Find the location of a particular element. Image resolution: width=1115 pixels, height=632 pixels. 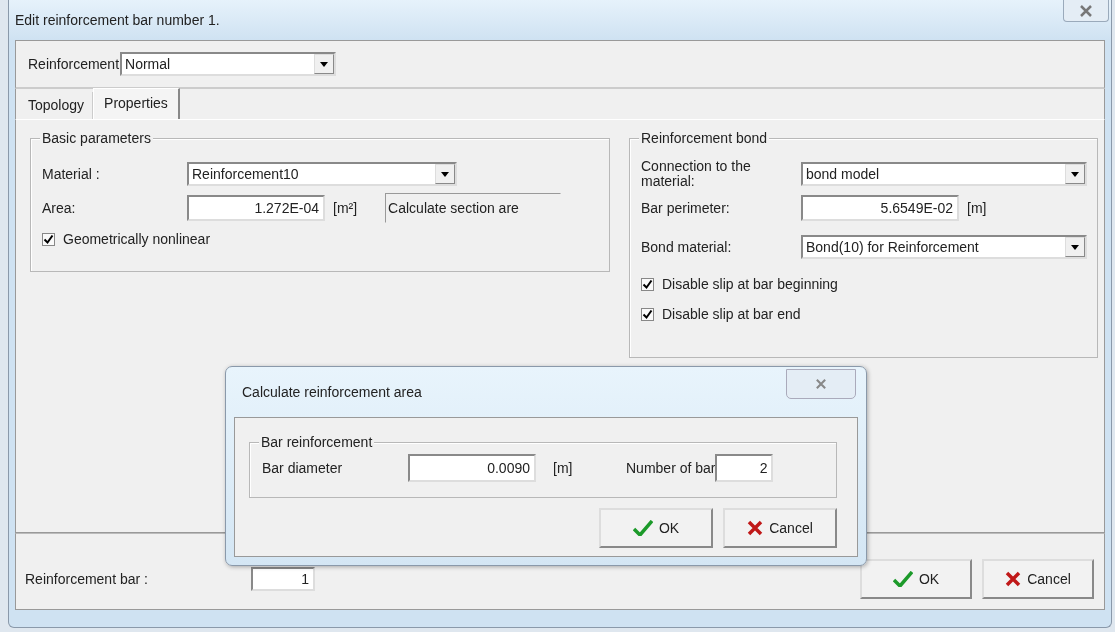

checkbox-label: Disable slip at bar end is located at coordinates (731, 314).